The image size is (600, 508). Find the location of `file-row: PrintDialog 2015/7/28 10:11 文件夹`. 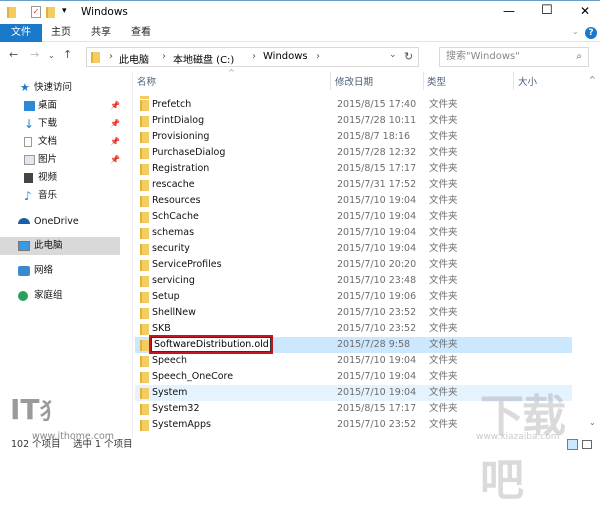

file-row: PrintDialog 2015/7/28 10:11 文件夹 is located at coordinates (353, 121).